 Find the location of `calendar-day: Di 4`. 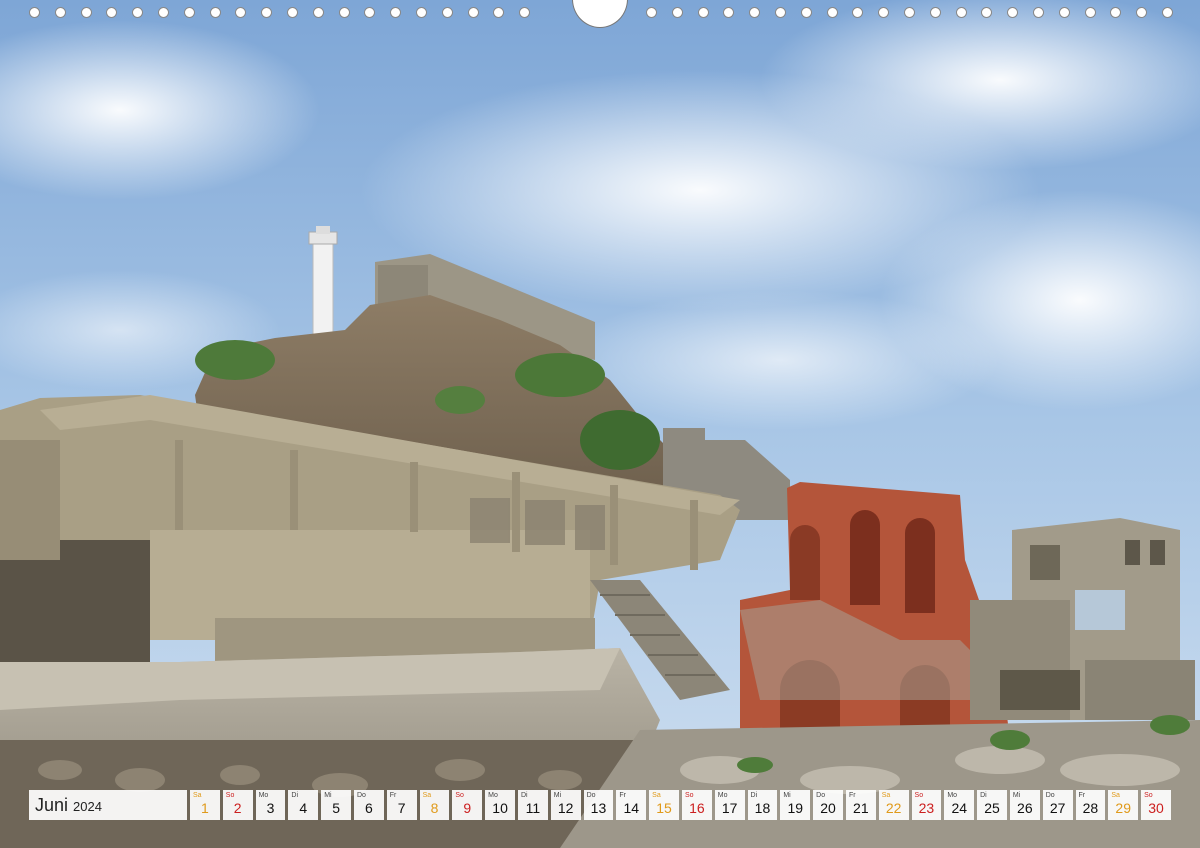

calendar-day: Di 4 is located at coordinates (303, 805).